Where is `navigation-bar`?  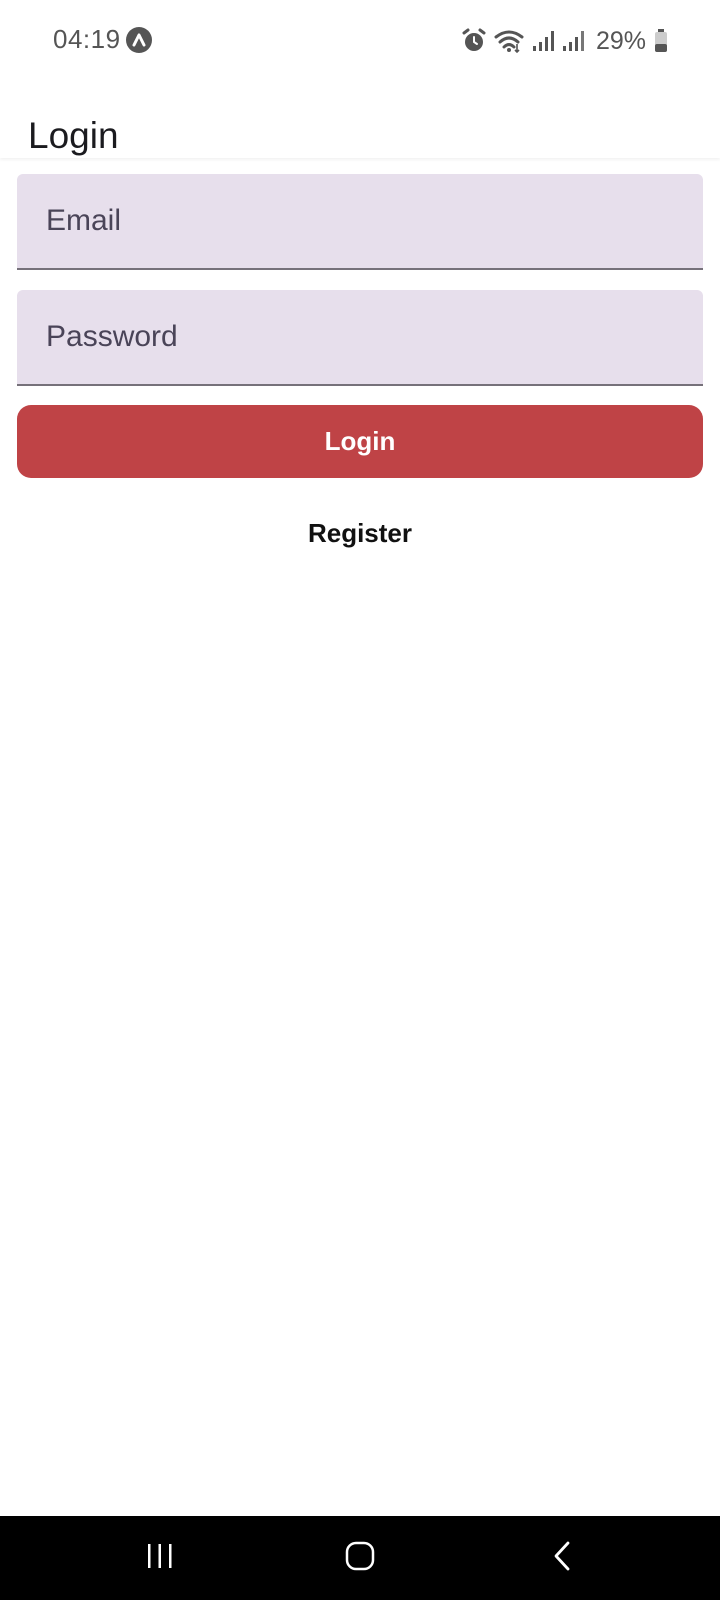 navigation-bar is located at coordinates (360, 1558).